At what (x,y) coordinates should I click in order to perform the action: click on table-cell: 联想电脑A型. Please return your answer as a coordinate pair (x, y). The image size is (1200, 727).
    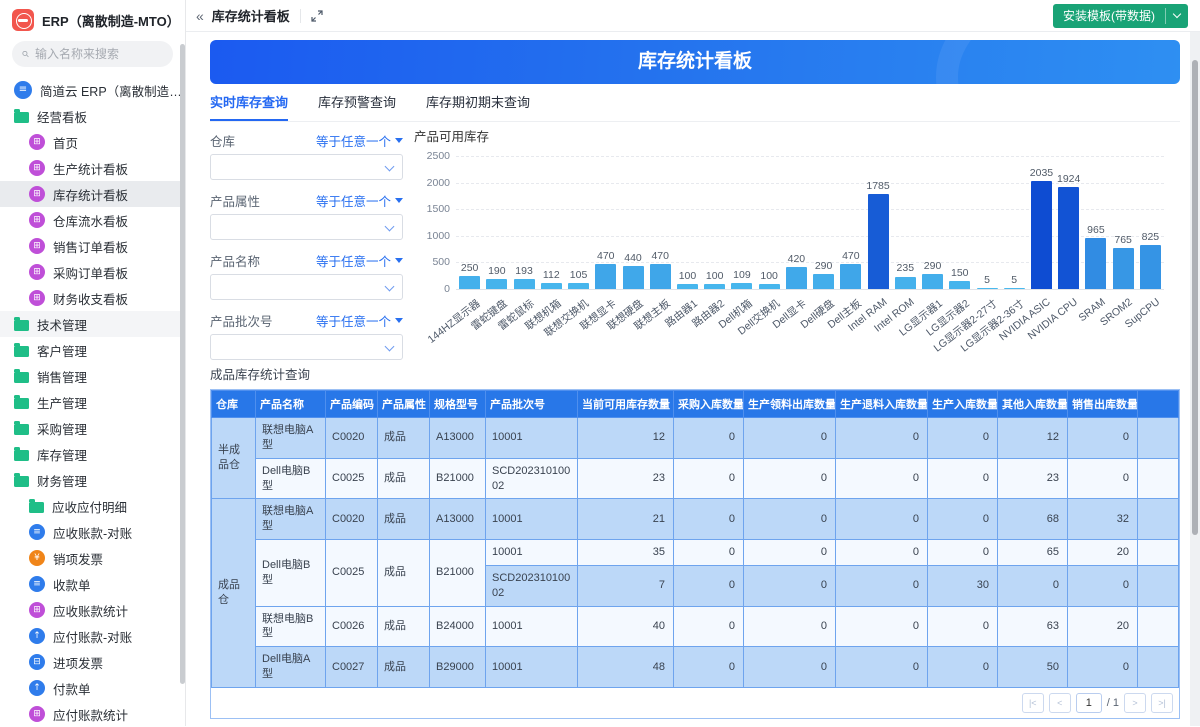
    Looking at the image, I should click on (291, 519).